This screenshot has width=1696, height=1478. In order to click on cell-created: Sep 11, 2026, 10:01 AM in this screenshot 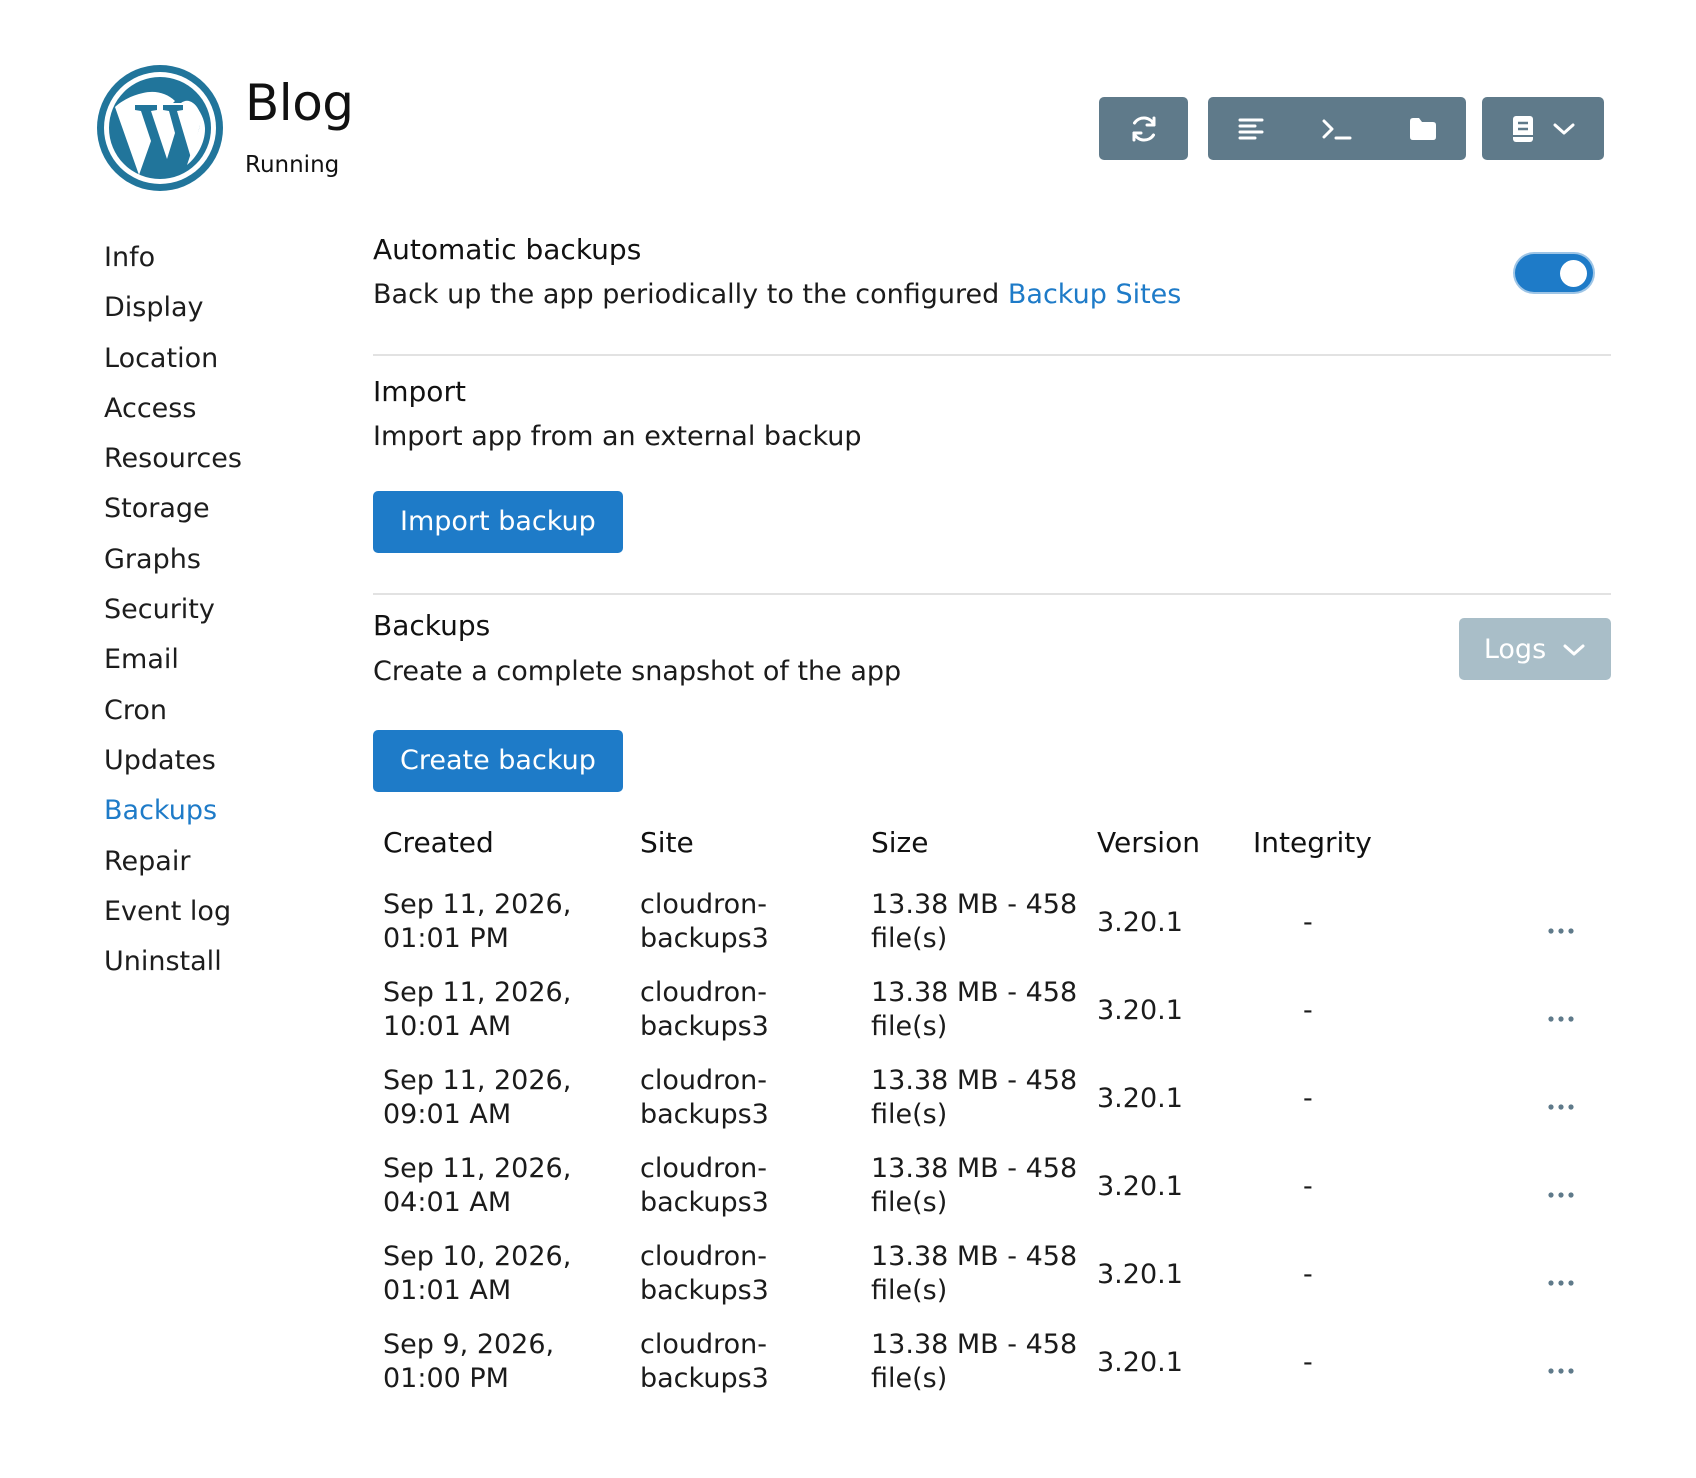, I will do `click(477, 1009)`.